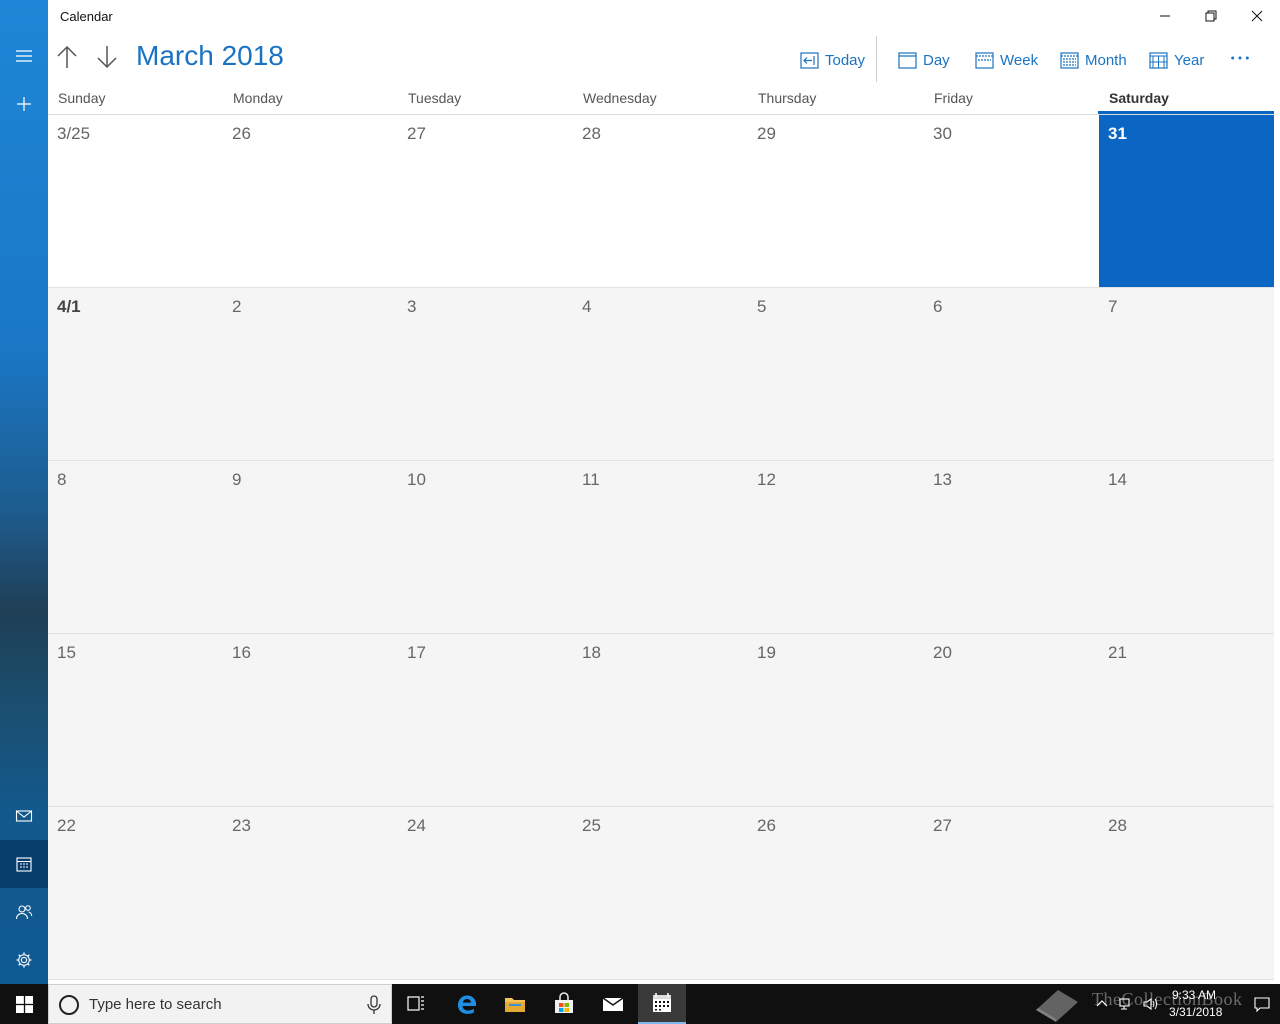  I want to click on day-number: 7, so click(1113, 306).